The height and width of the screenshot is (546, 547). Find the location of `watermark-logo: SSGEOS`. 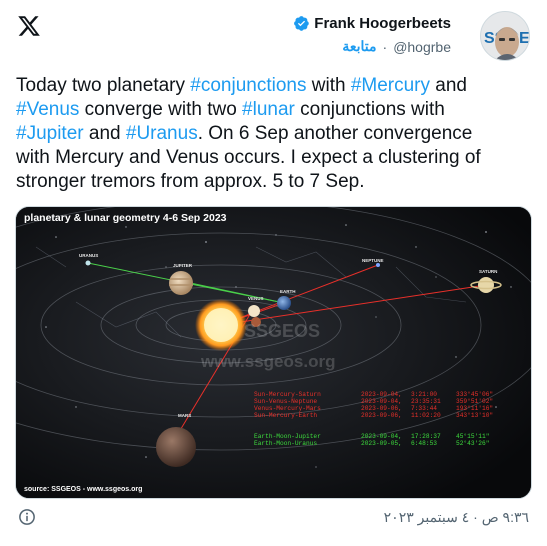

watermark-logo: SSGEOS is located at coordinates (282, 331).